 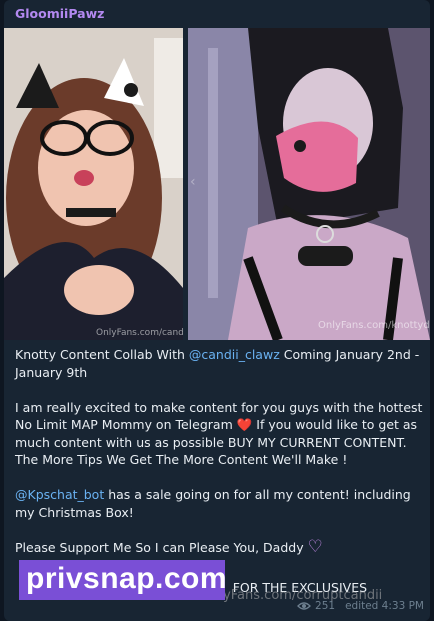 I want to click on eye-icon, so click(x=304, y=606).